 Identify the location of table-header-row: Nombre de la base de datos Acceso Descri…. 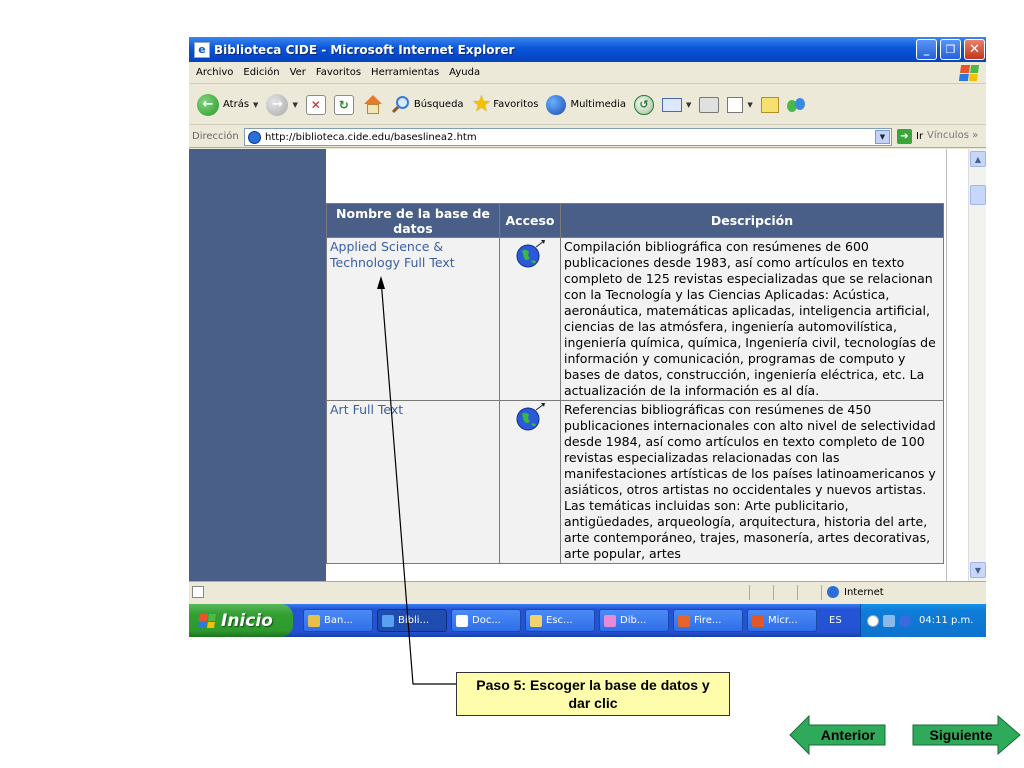
(635, 220).